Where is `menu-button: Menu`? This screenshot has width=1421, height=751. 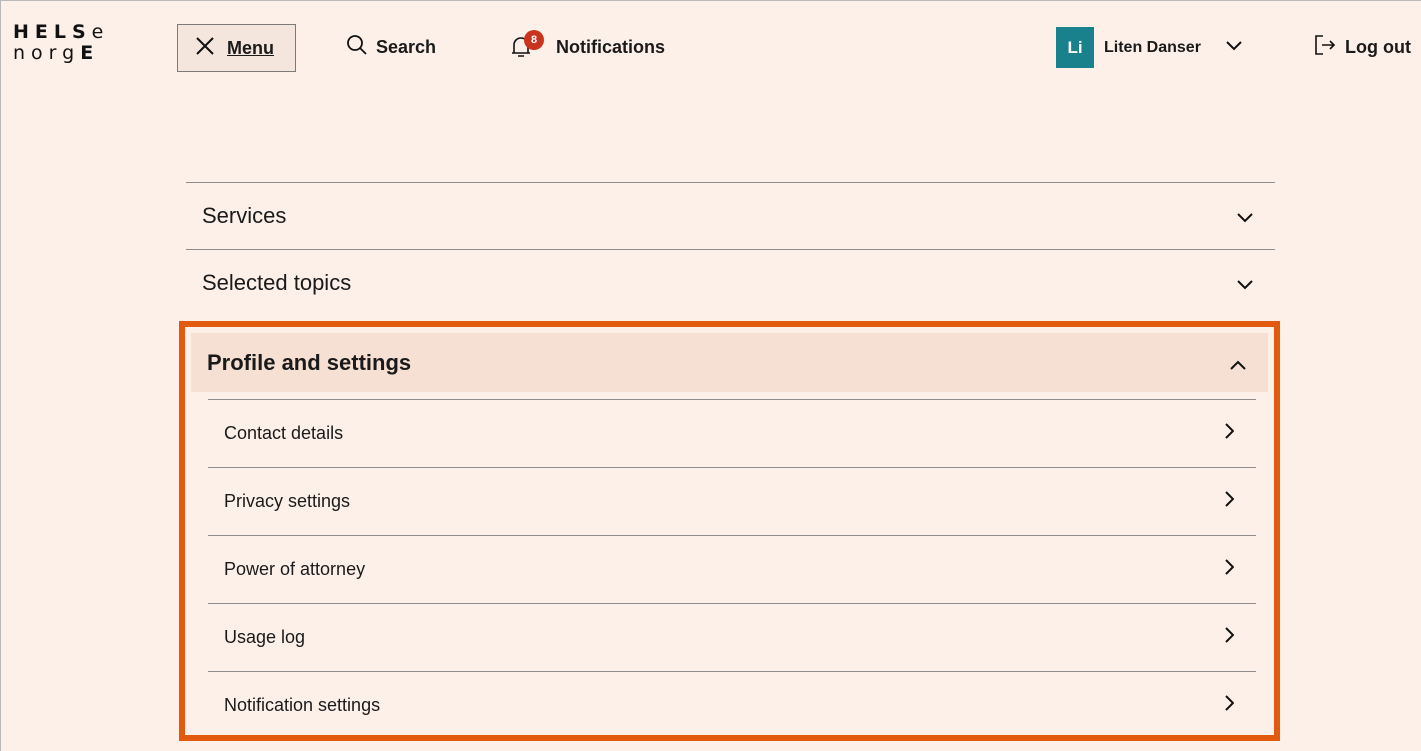
menu-button: Menu is located at coordinates (236, 48).